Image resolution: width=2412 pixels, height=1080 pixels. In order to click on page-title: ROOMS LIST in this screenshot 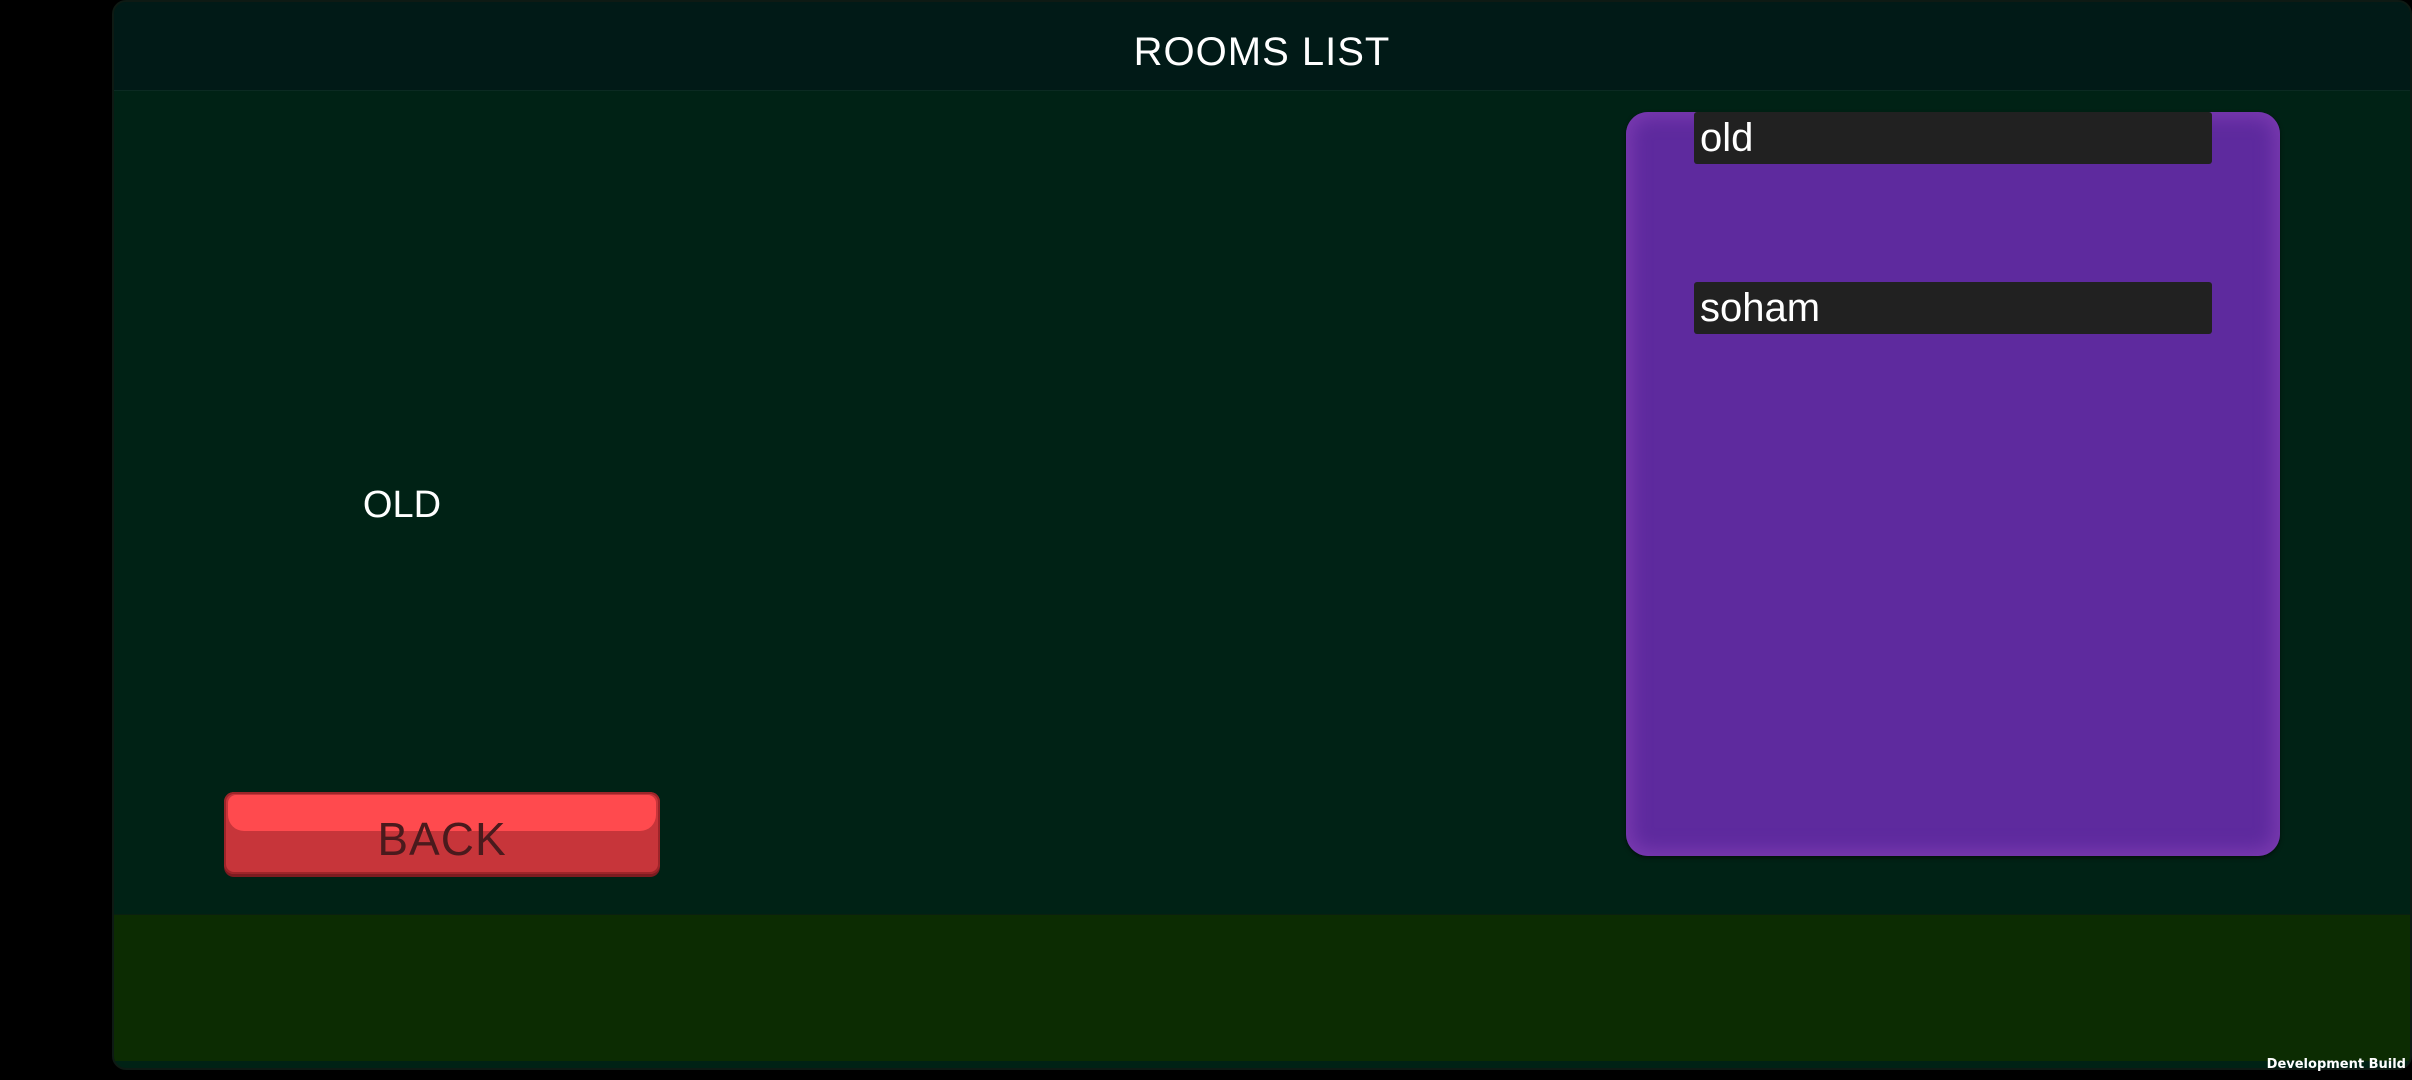, I will do `click(1262, 52)`.